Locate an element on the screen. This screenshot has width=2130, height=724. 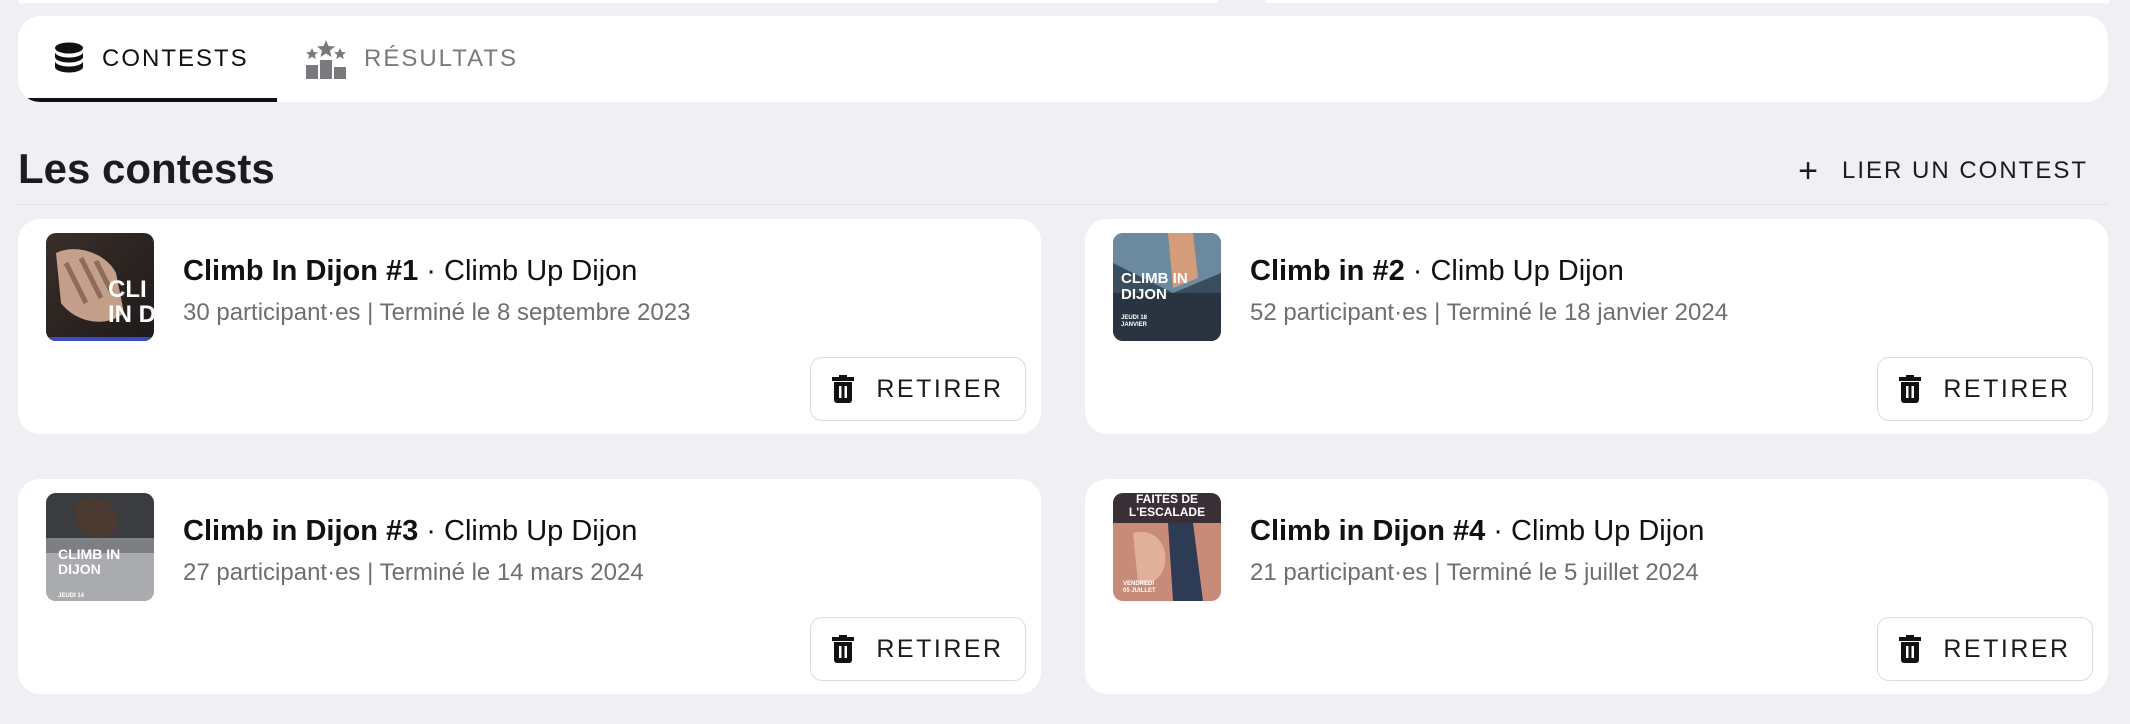
page-title: Les contests is located at coordinates (146, 168).